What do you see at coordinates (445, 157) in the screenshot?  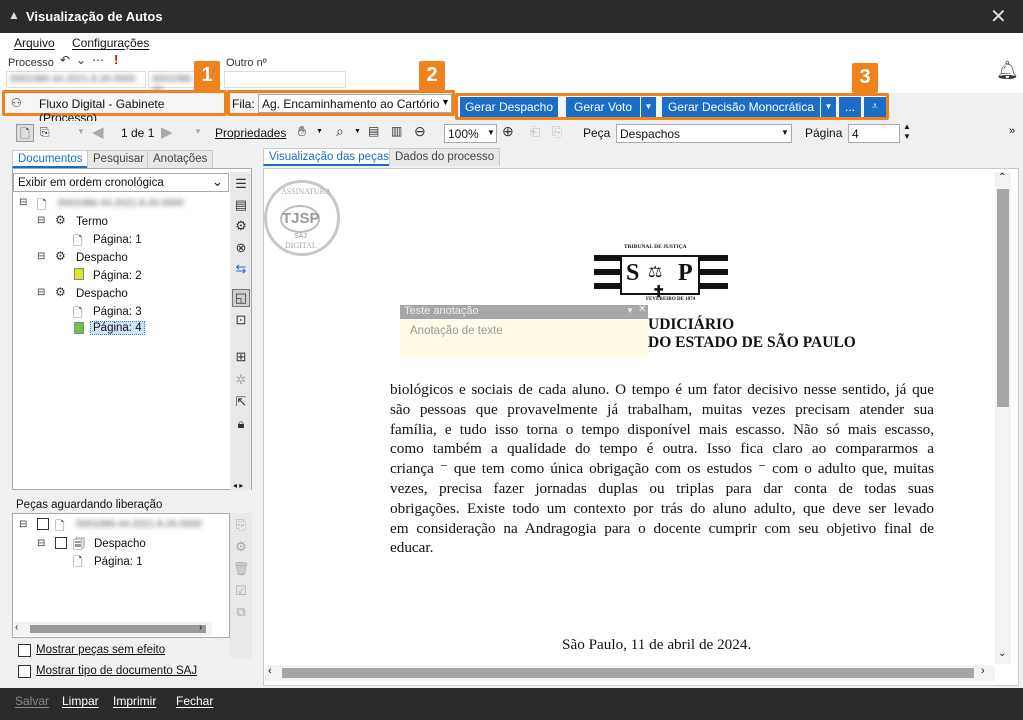 I see `tab-dados-processo: Dados do processo` at bounding box center [445, 157].